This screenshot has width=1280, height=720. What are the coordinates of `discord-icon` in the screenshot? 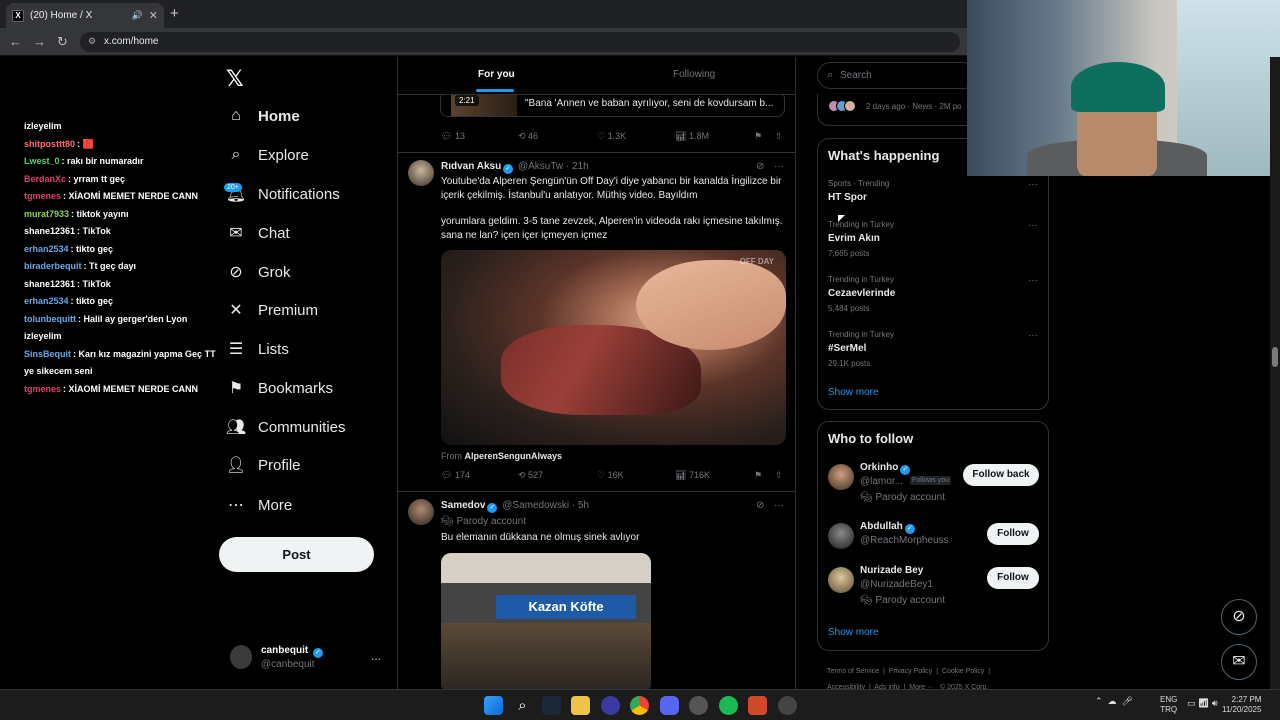 It's located at (669, 705).